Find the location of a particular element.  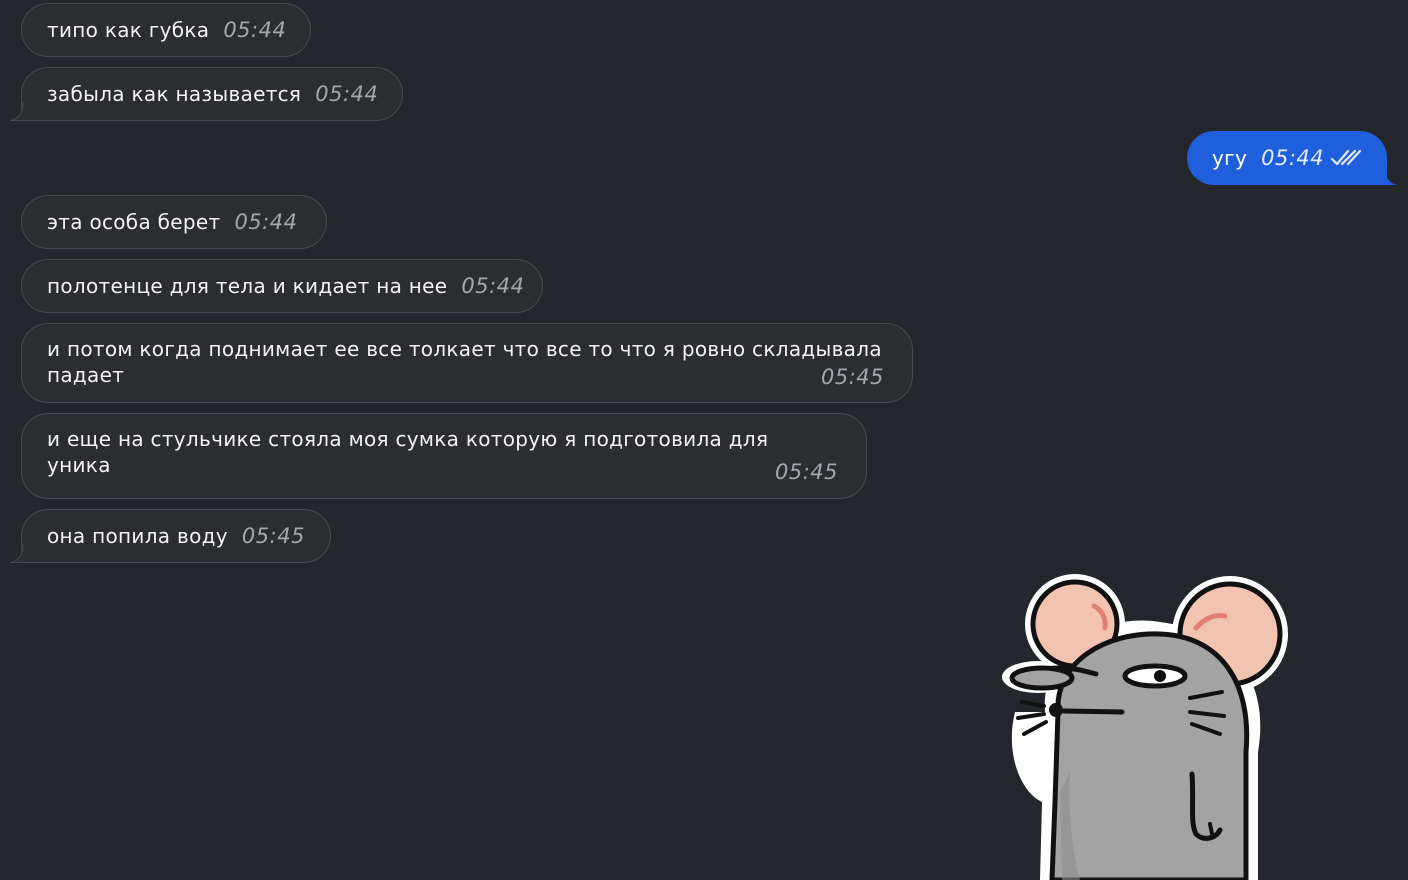

read-checkmarks-icon is located at coordinates (1346, 157).